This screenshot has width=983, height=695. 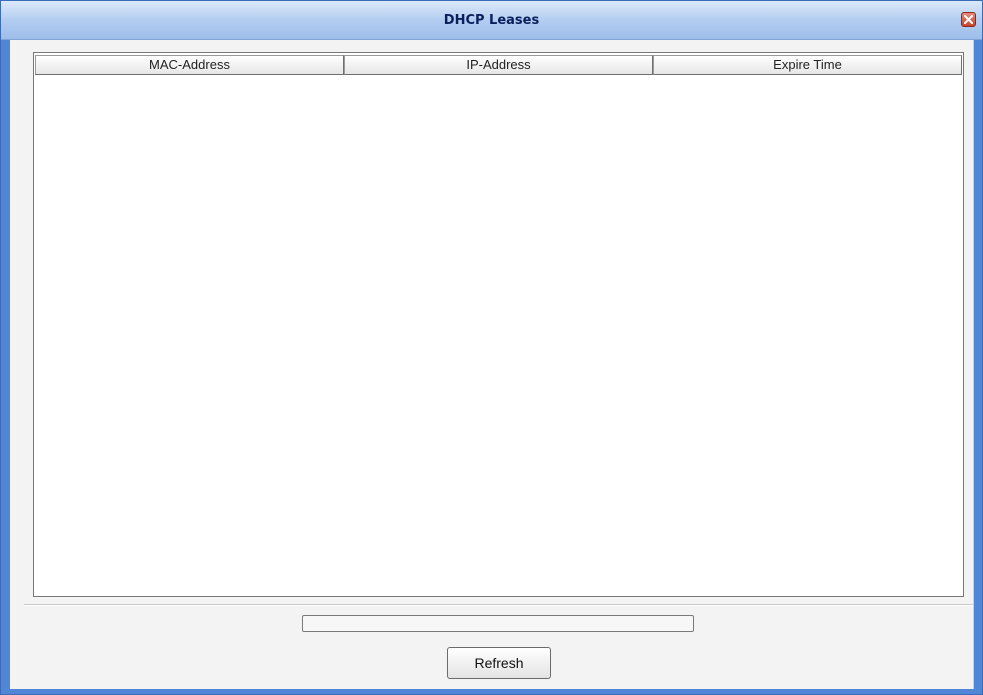 What do you see at coordinates (498, 623) in the screenshot?
I see `progress-bar` at bounding box center [498, 623].